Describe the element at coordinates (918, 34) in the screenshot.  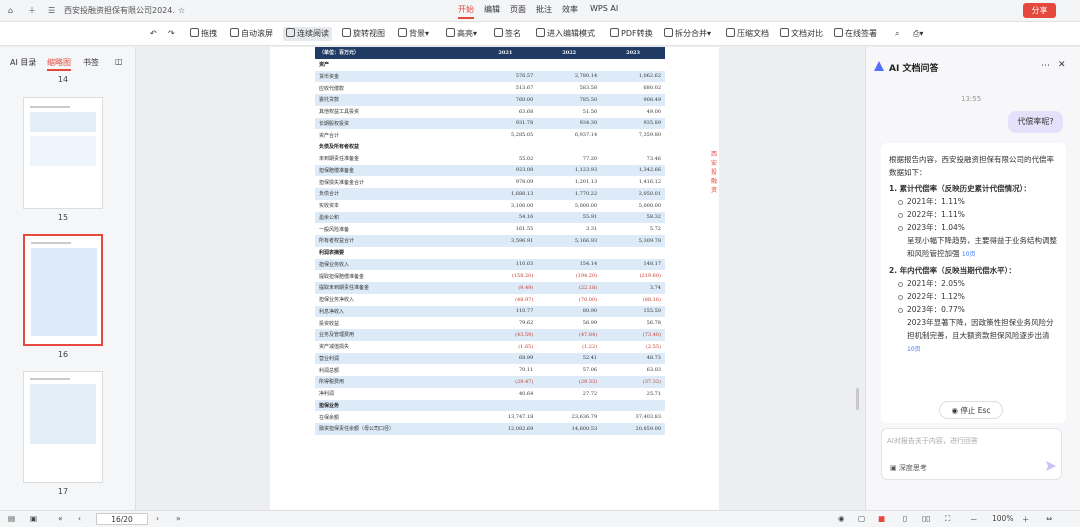
I see `print-icon: ⎙▾` at that location.